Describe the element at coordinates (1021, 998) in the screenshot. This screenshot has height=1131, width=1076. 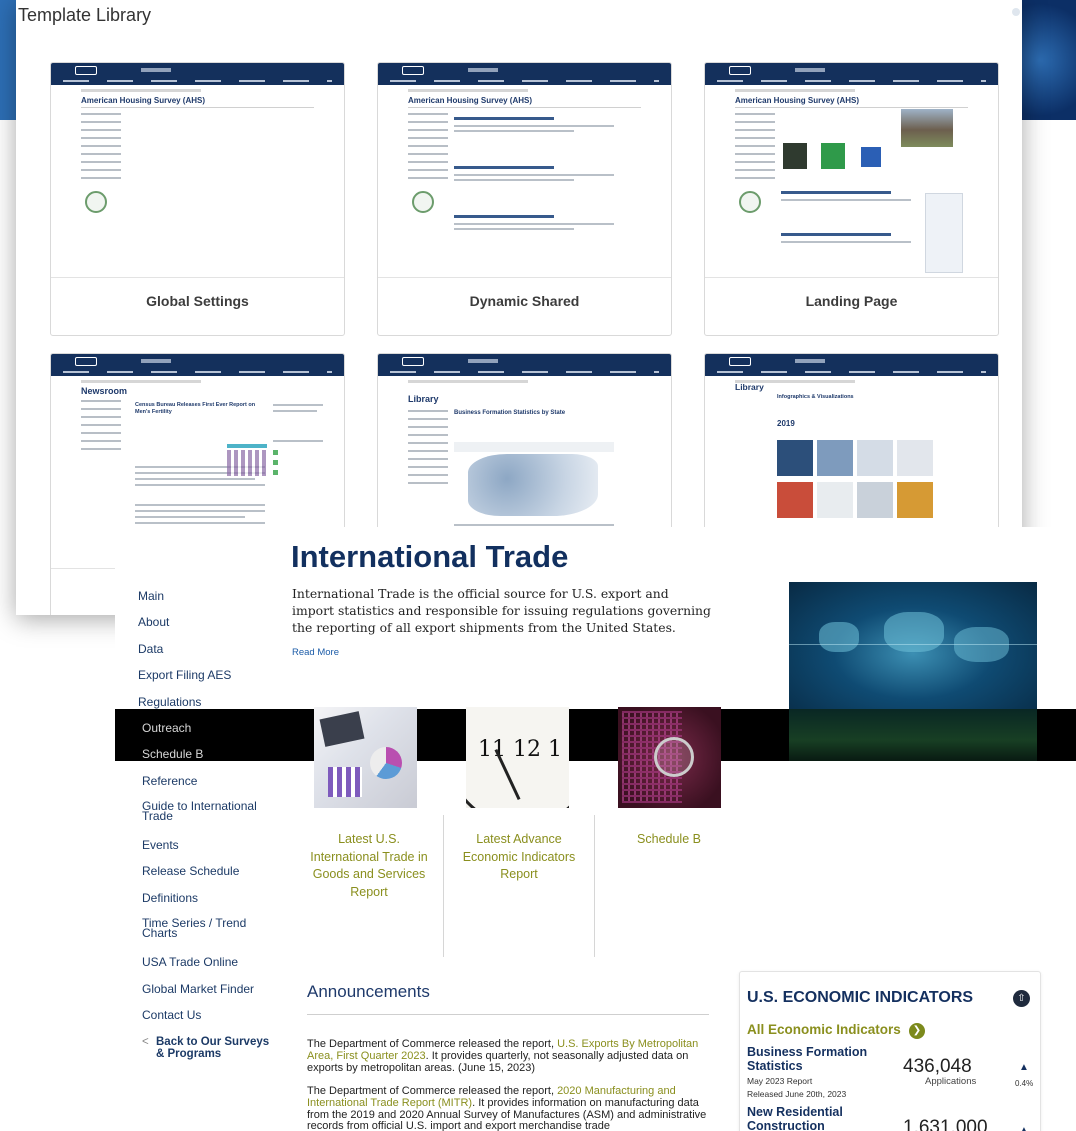
I see `share-icon: ⇧` at that location.